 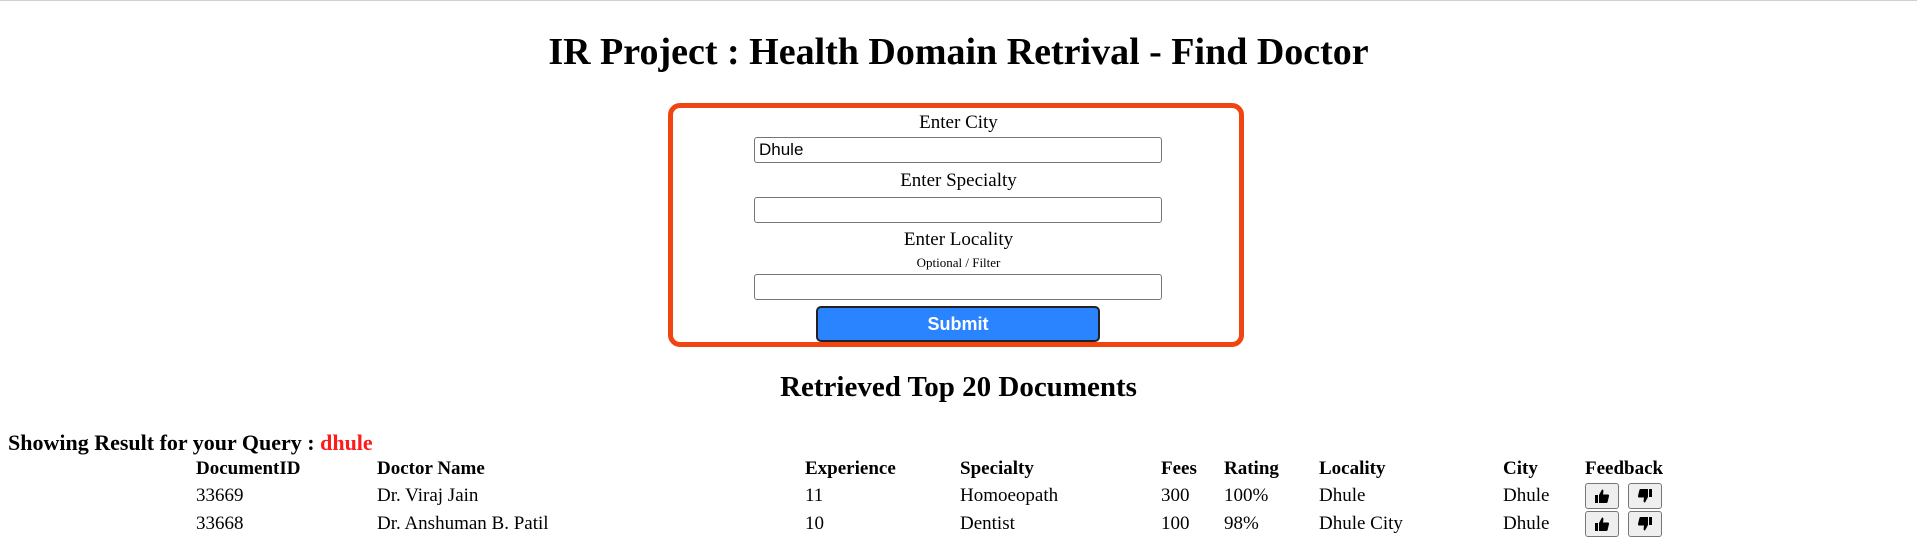 I want to click on column-header-doctor-name: Doctor Name, so click(x=431, y=468).